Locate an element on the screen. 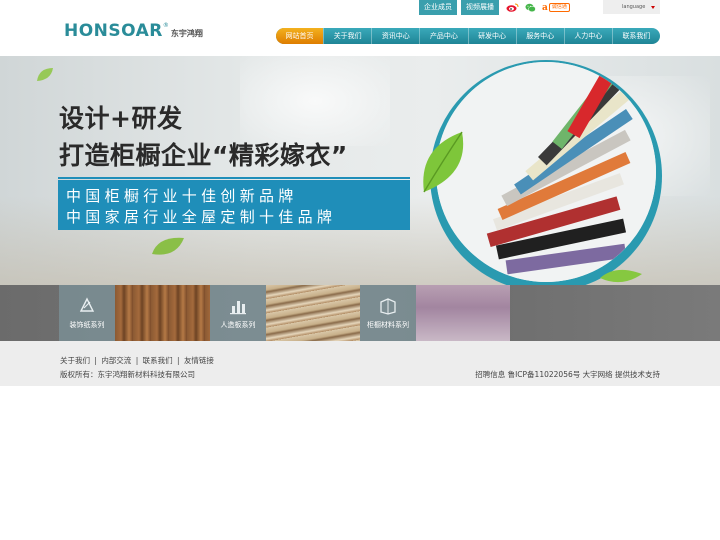 The width and height of the screenshot is (720, 540). language-label: language is located at coordinates (634, 7).